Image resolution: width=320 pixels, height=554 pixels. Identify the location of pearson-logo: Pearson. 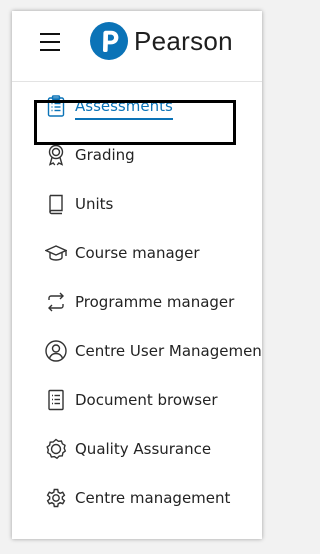
(161, 41).